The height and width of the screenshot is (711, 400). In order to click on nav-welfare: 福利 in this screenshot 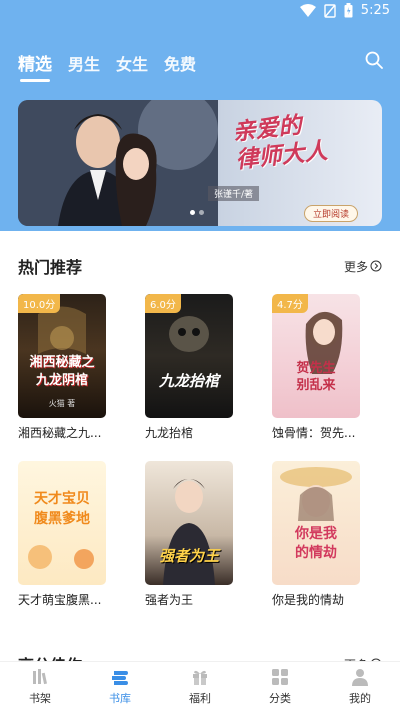, I will do `click(200, 686)`.